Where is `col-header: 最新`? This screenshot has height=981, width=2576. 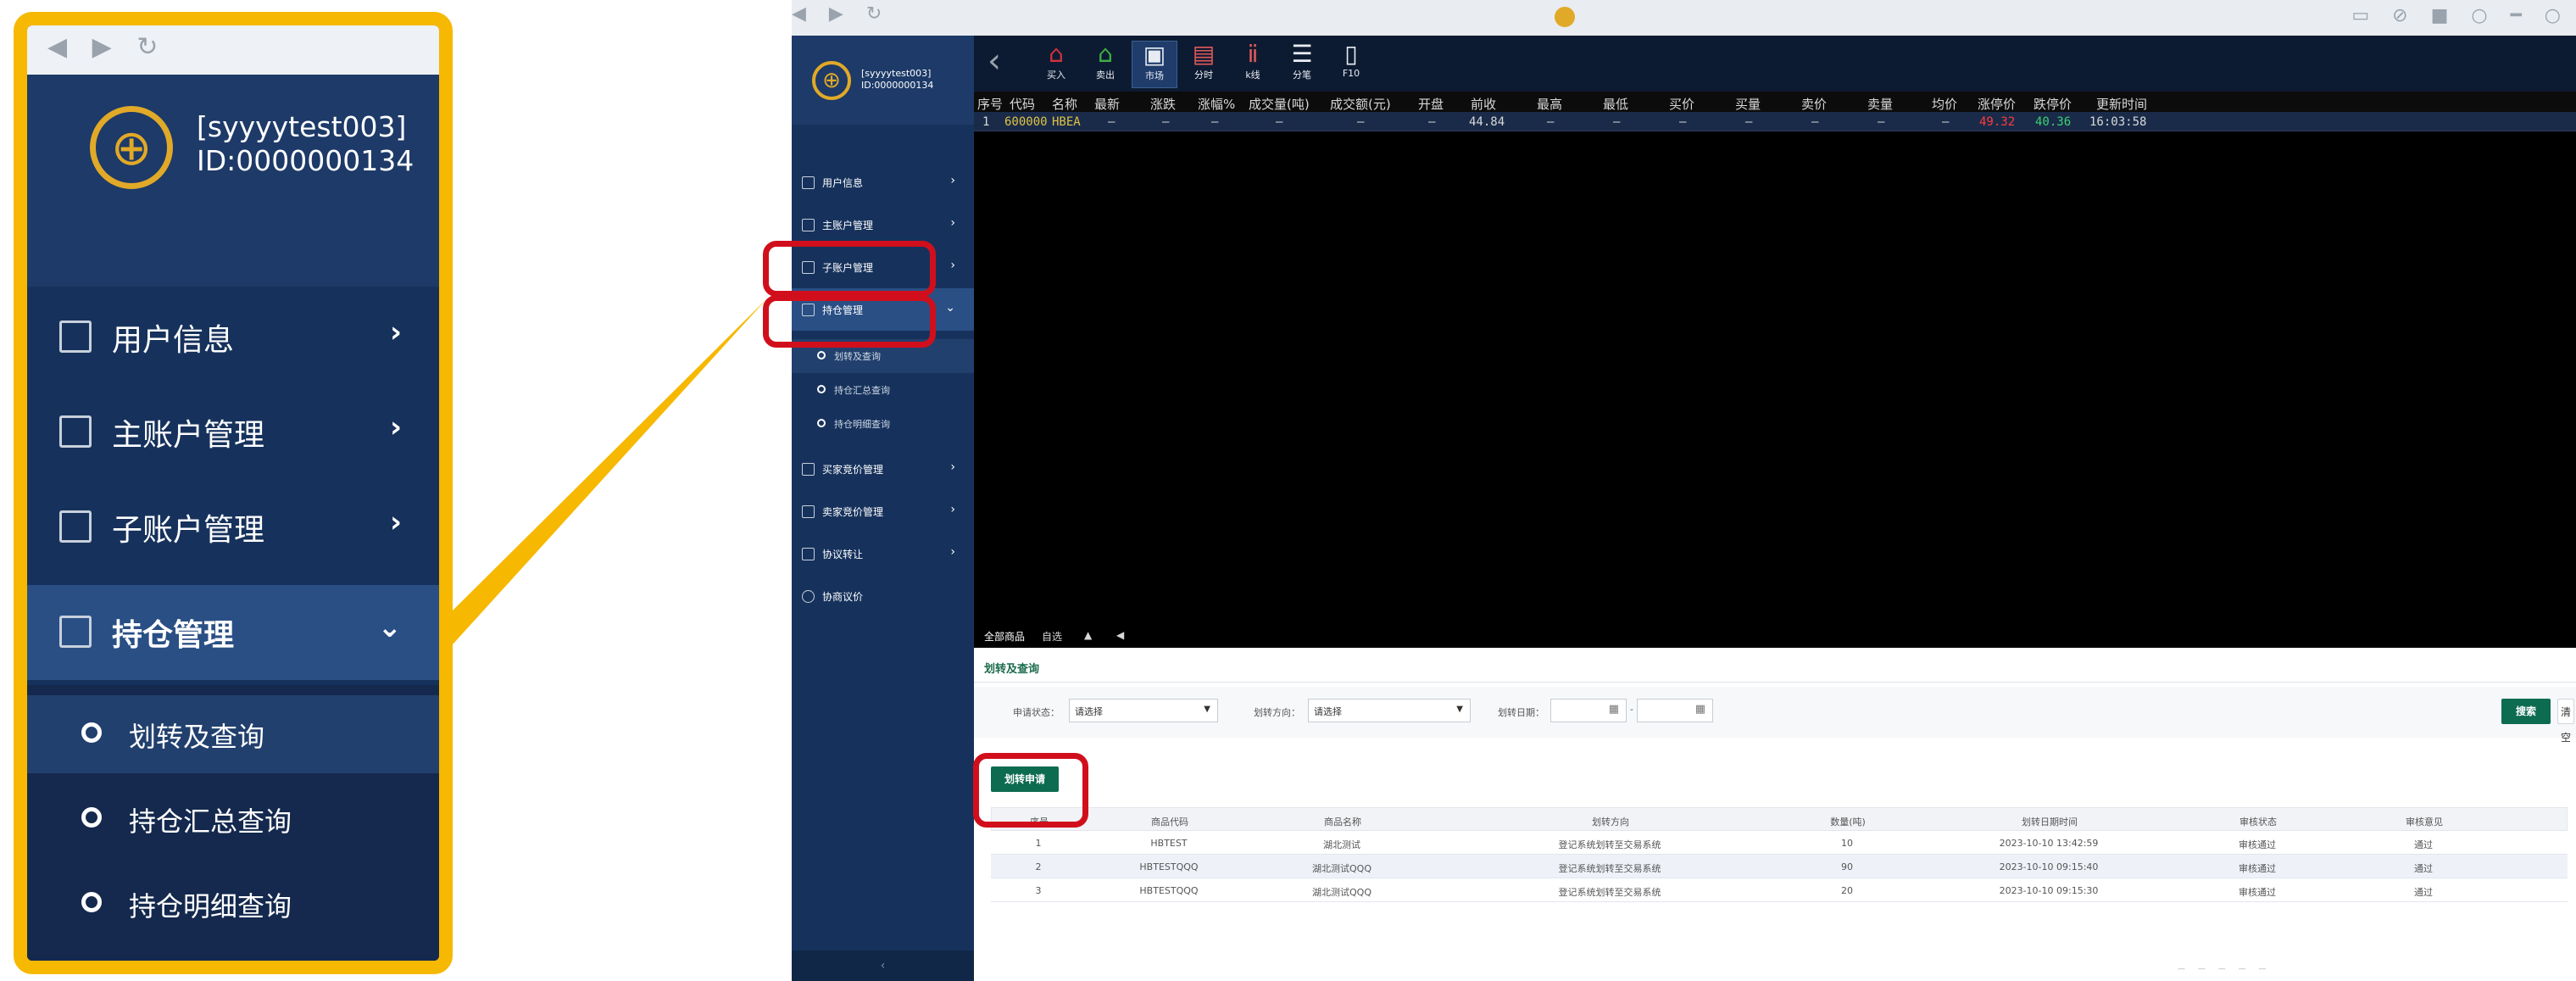 col-header: 最新 is located at coordinates (1107, 104).